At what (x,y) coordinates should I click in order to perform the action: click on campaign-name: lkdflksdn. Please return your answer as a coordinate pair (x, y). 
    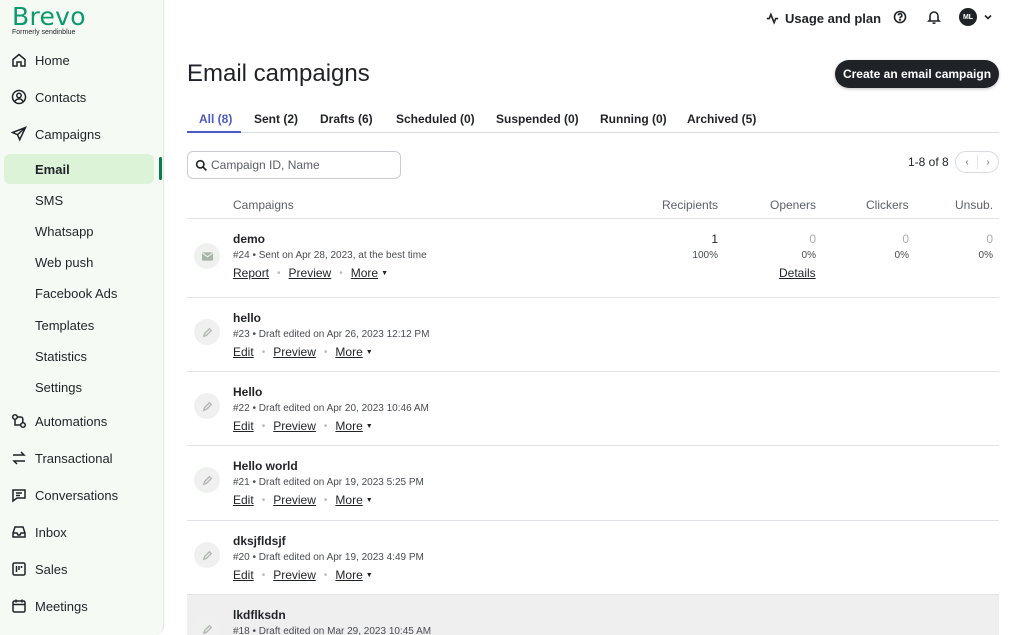
    Looking at the image, I should click on (259, 615).